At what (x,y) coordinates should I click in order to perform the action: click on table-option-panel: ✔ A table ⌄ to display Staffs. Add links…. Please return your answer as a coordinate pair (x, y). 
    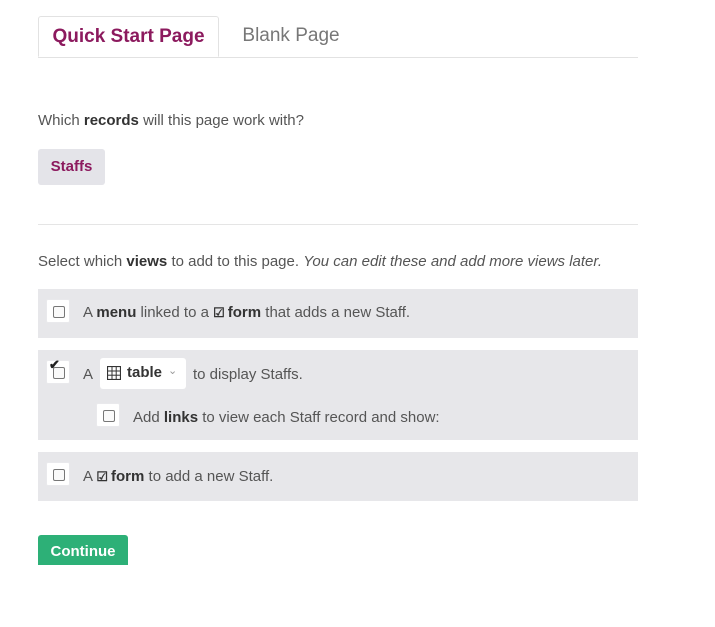
    Looking at the image, I should click on (338, 395).